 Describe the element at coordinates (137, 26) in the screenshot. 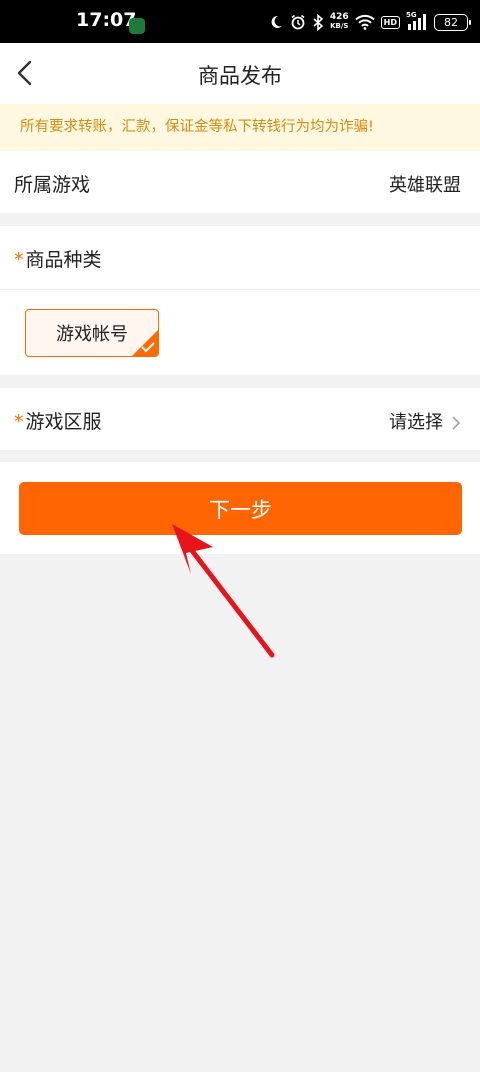

I see `app-notification-icon` at that location.